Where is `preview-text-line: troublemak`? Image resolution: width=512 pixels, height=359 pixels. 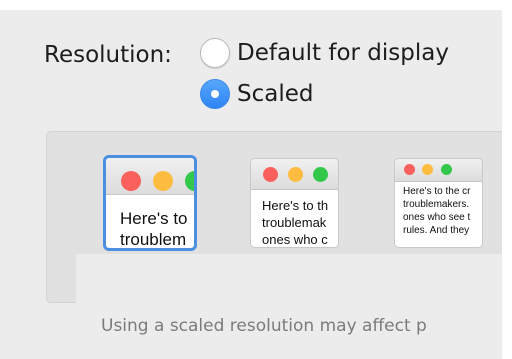
preview-text-line: troublemak is located at coordinates (294, 222).